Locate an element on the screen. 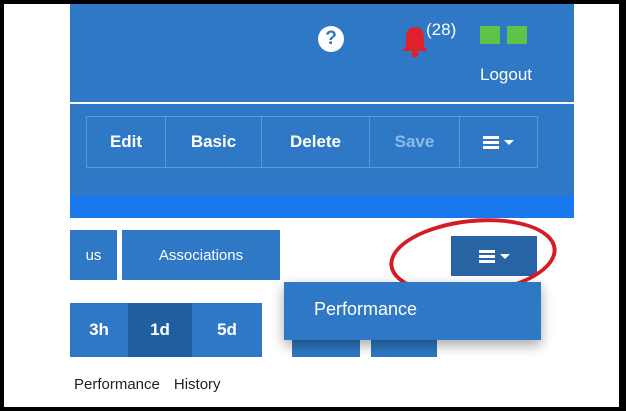  toolbar-menu-button is located at coordinates (498, 142).